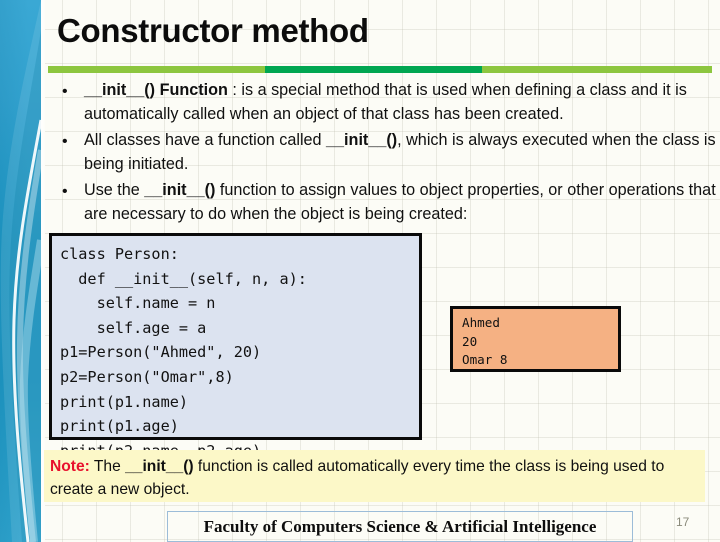 Image resolution: width=720 pixels, height=542 pixels. I want to click on divider-segment-dark-center, so click(373, 69).